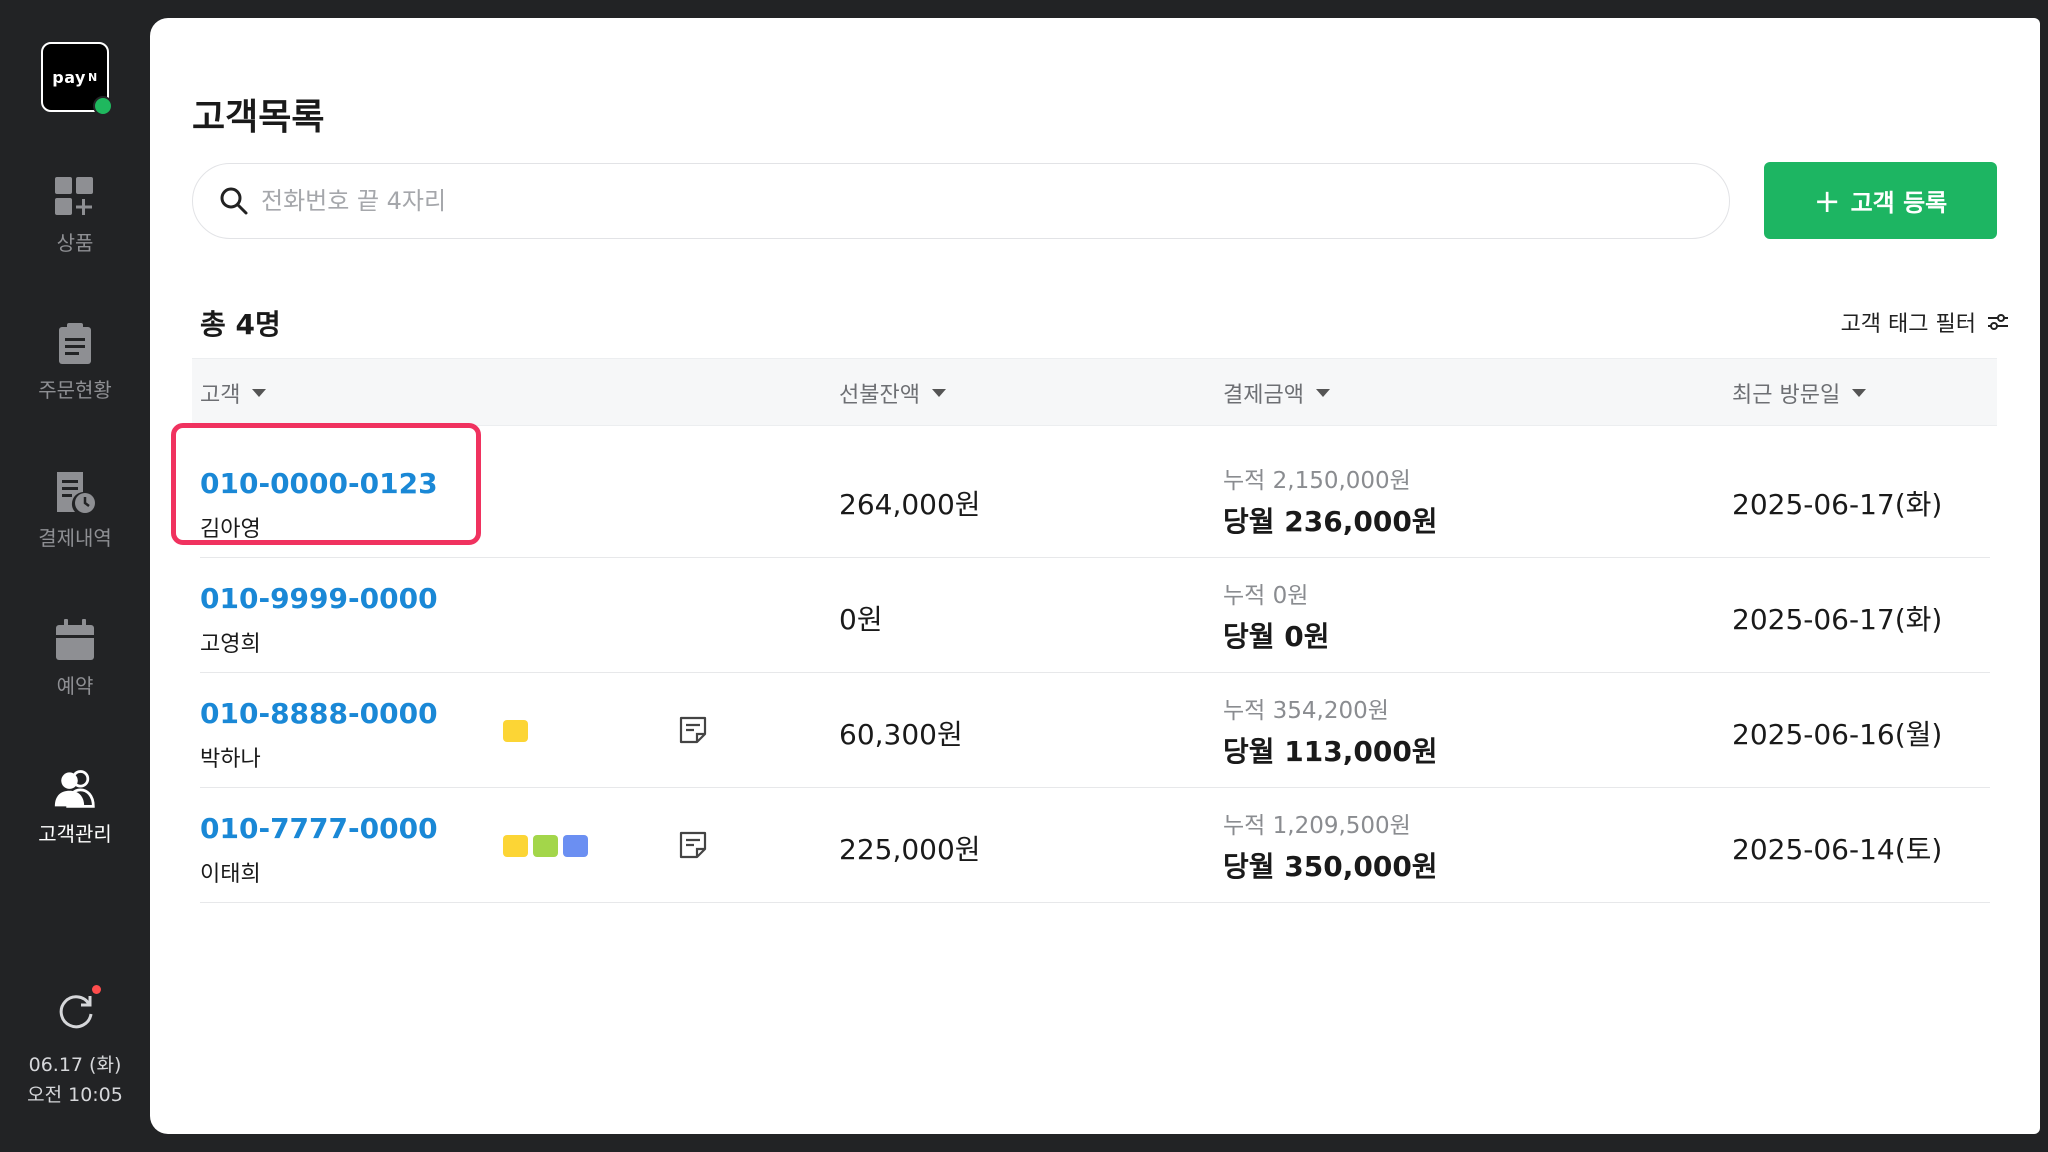 The image size is (2048, 1152). I want to click on add-customer-button: + 고객 등록, so click(1880, 200).